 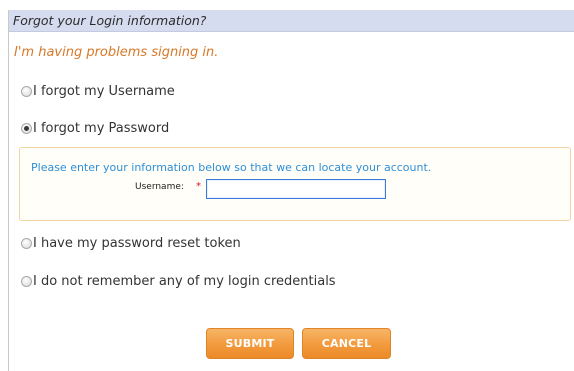 What do you see at coordinates (116, 52) in the screenshot?
I see `problem-subtitle: I'm having problems signing in.` at bounding box center [116, 52].